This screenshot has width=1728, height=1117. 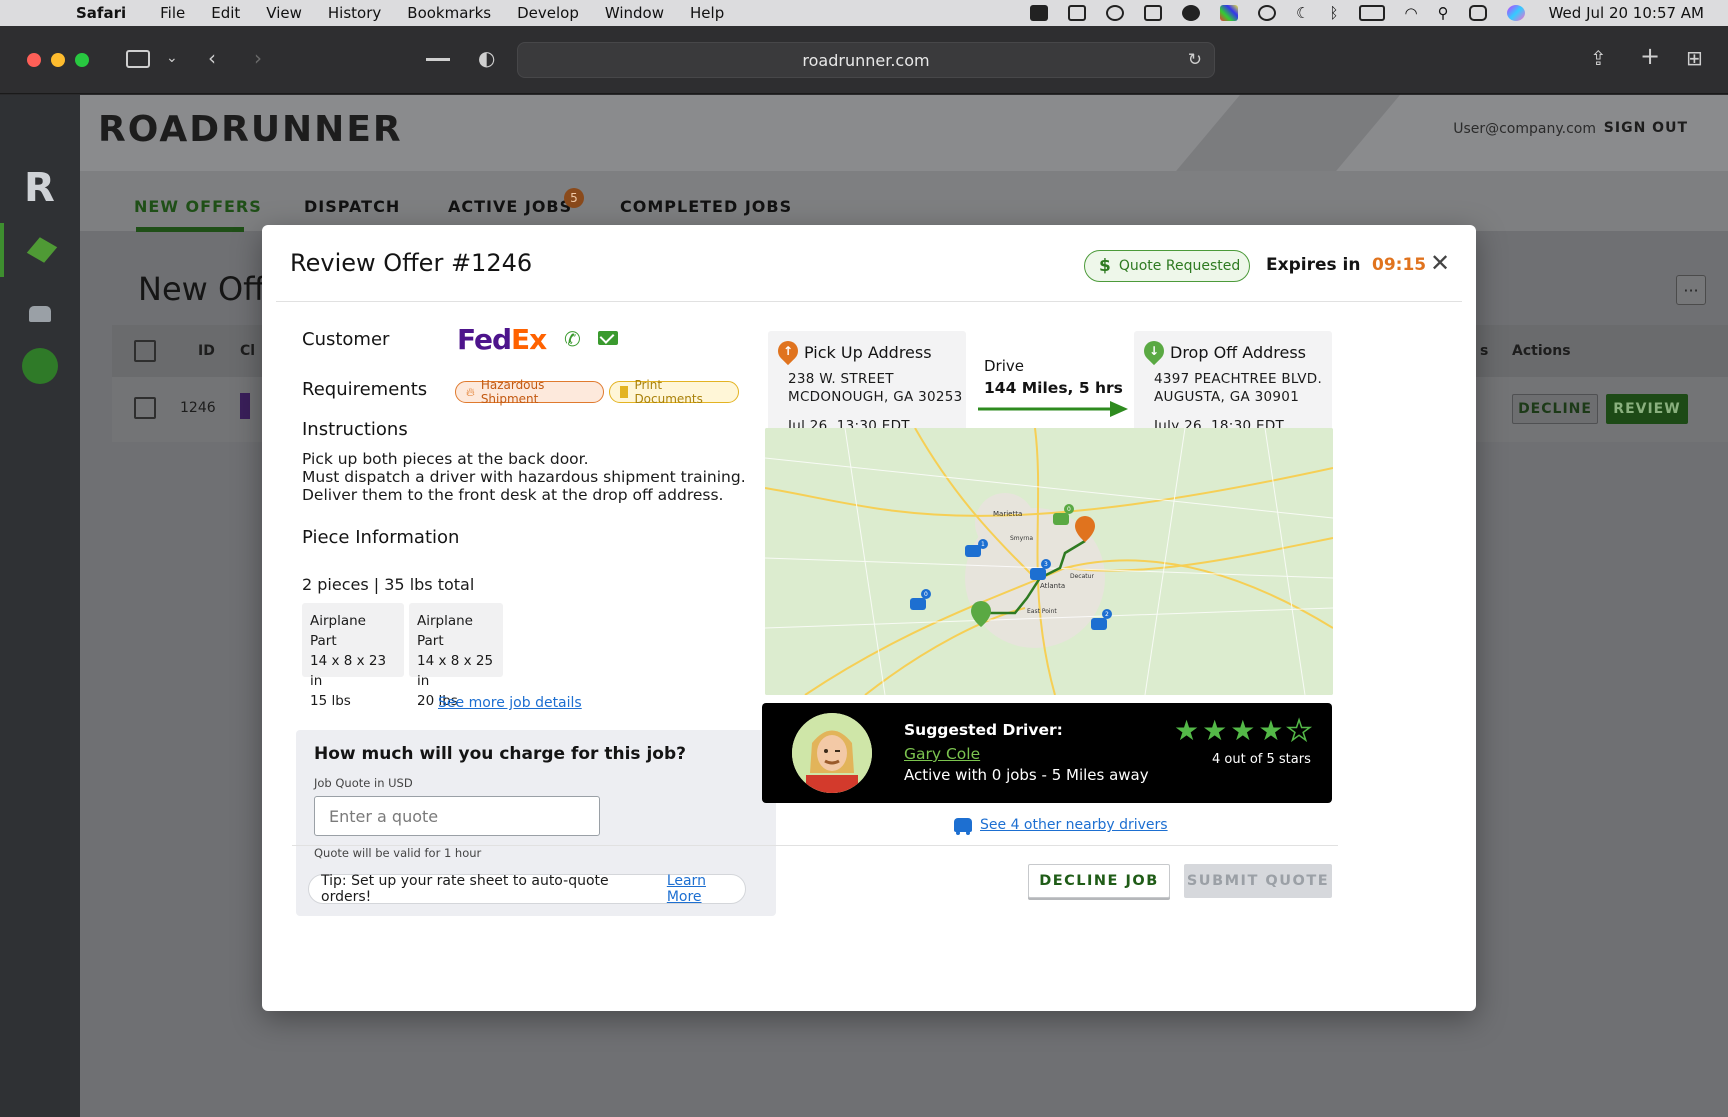 What do you see at coordinates (1411, 13) in the screenshot?
I see `wifi-icon: ◠` at bounding box center [1411, 13].